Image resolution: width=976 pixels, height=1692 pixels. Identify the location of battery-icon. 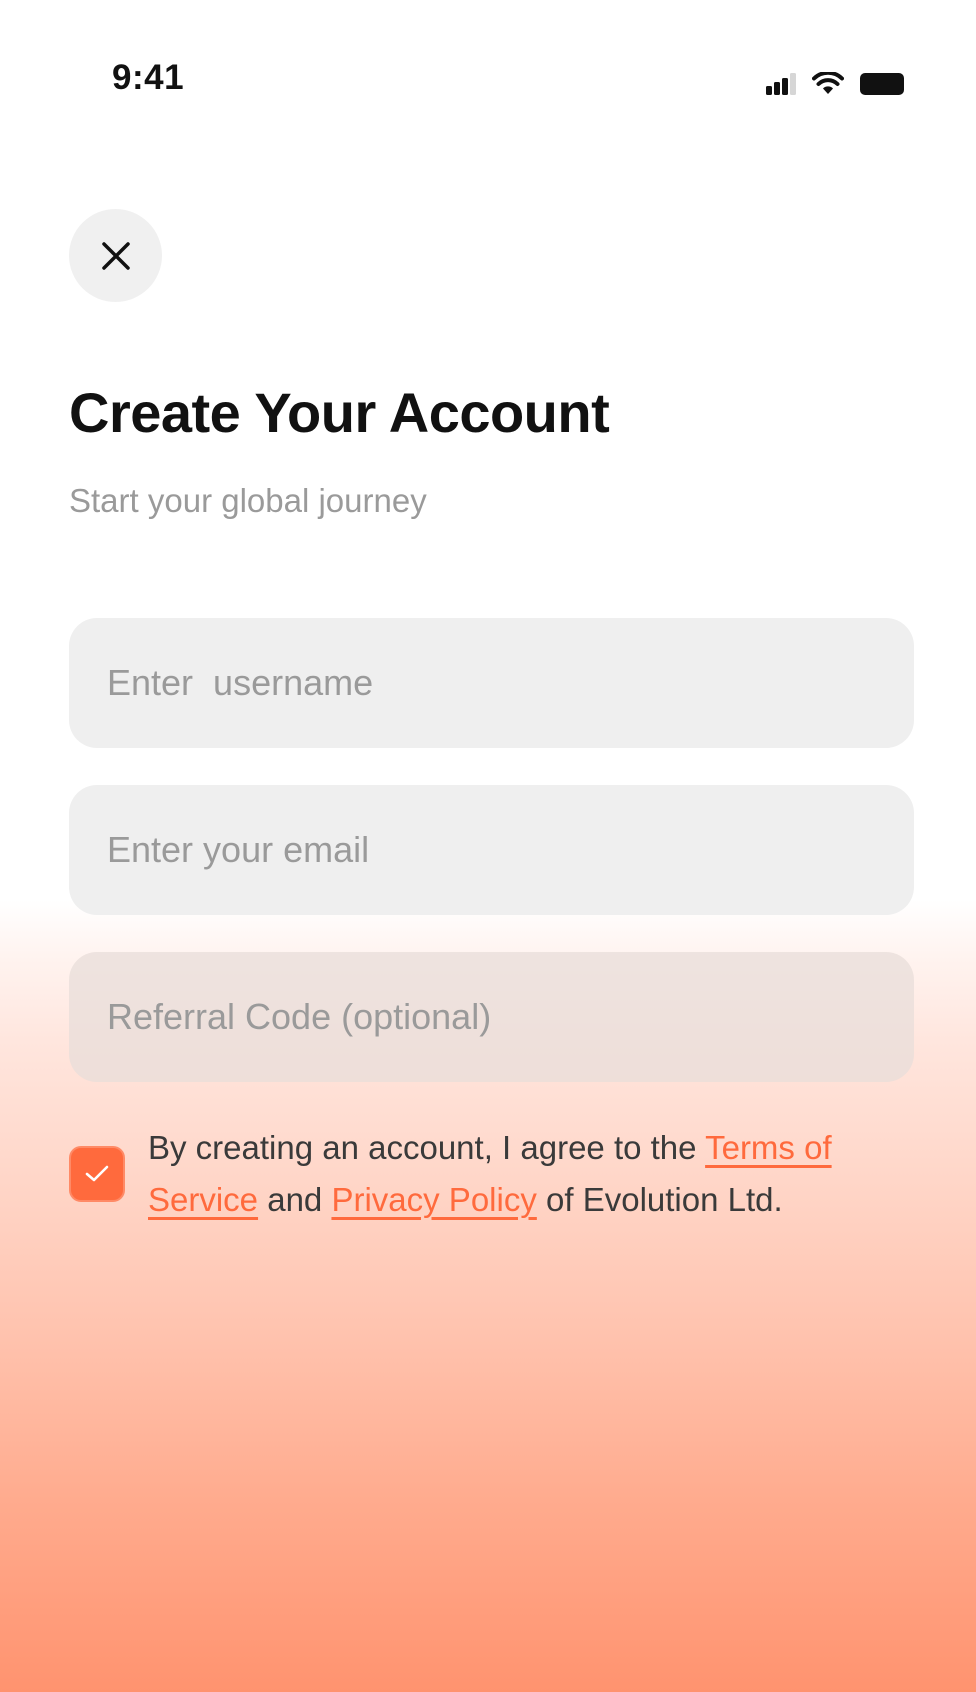
(883, 84).